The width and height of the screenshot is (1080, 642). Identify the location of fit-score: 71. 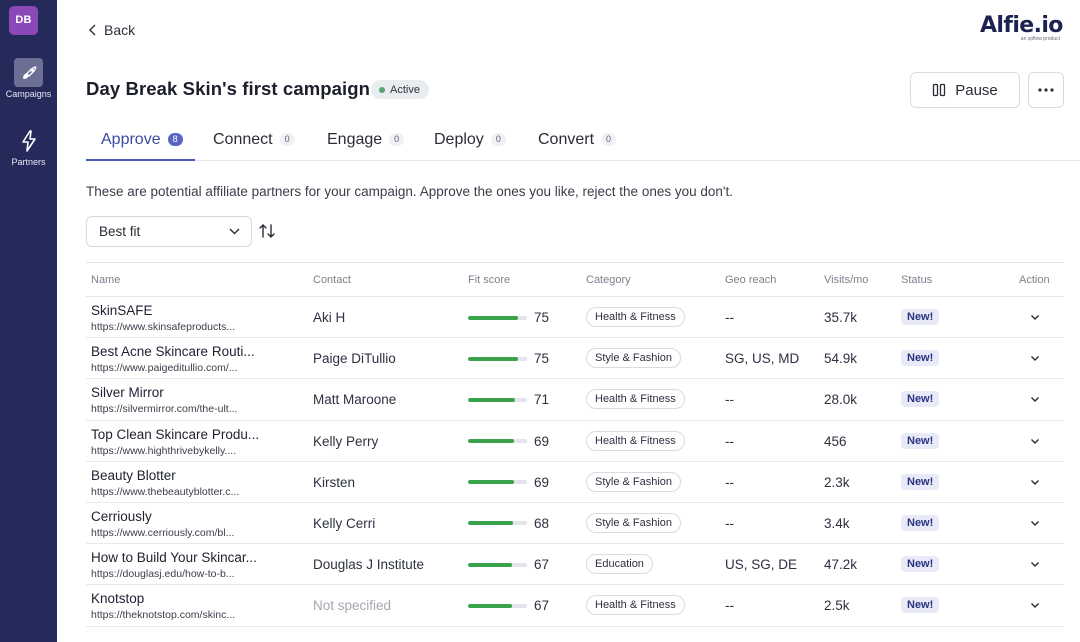
(509, 399).